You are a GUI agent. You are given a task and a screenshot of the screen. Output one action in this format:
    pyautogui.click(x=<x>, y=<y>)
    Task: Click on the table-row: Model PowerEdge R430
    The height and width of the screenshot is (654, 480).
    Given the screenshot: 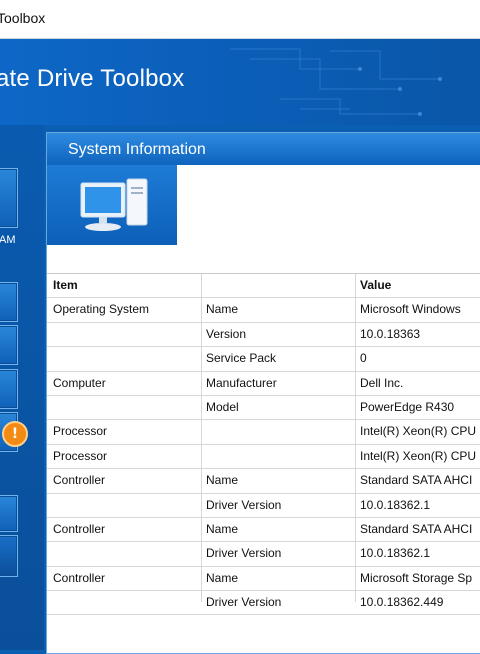 What is the action you would take?
    pyautogui.click(x=263, y=408)
    